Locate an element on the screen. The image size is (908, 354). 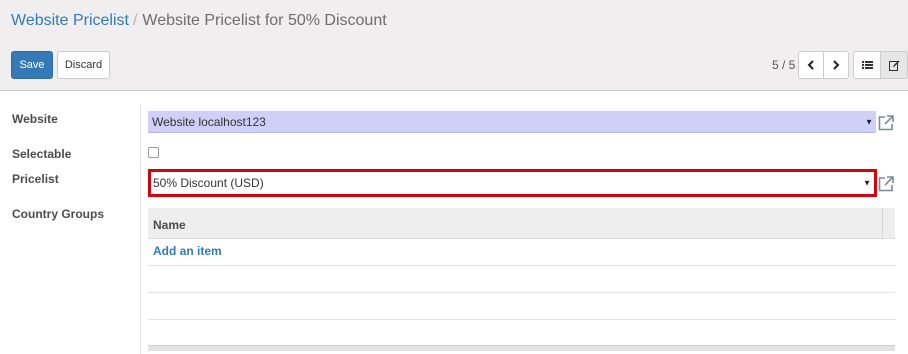
pager-value: 5 / 5 is located at coordinates (784, 65).